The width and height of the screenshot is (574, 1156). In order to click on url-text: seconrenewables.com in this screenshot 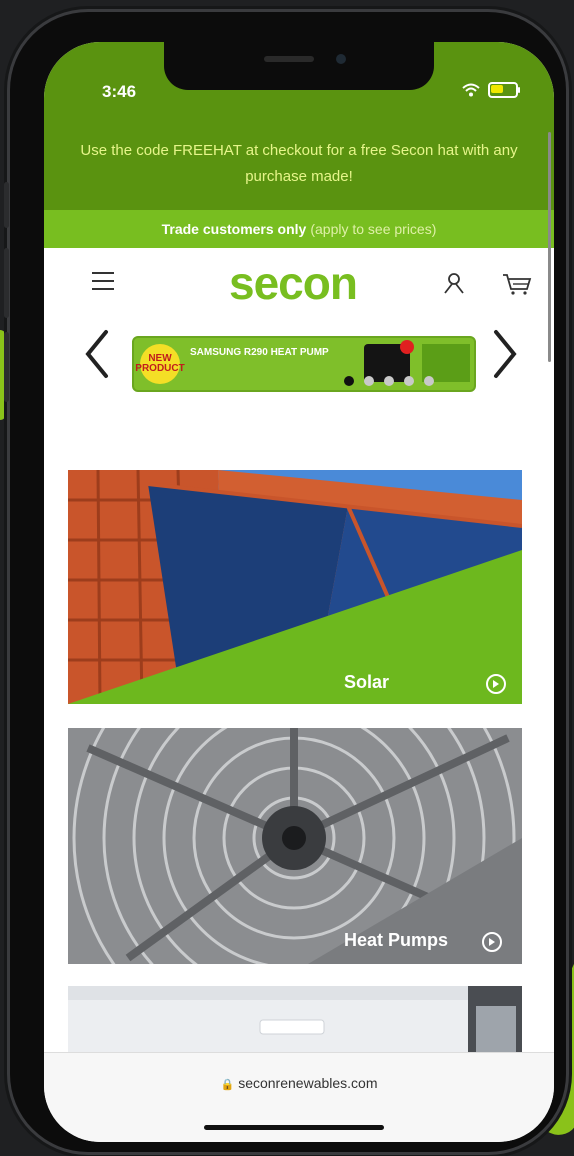, I will do `click(308, 1083)`.